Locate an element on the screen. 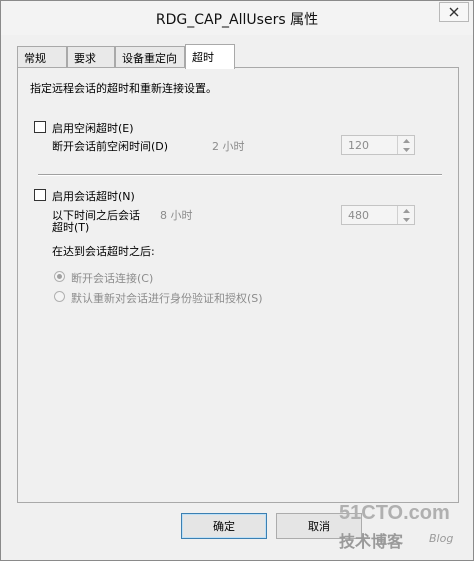  session-time-hint: 8 小时 is located at coordinates (176, 215).